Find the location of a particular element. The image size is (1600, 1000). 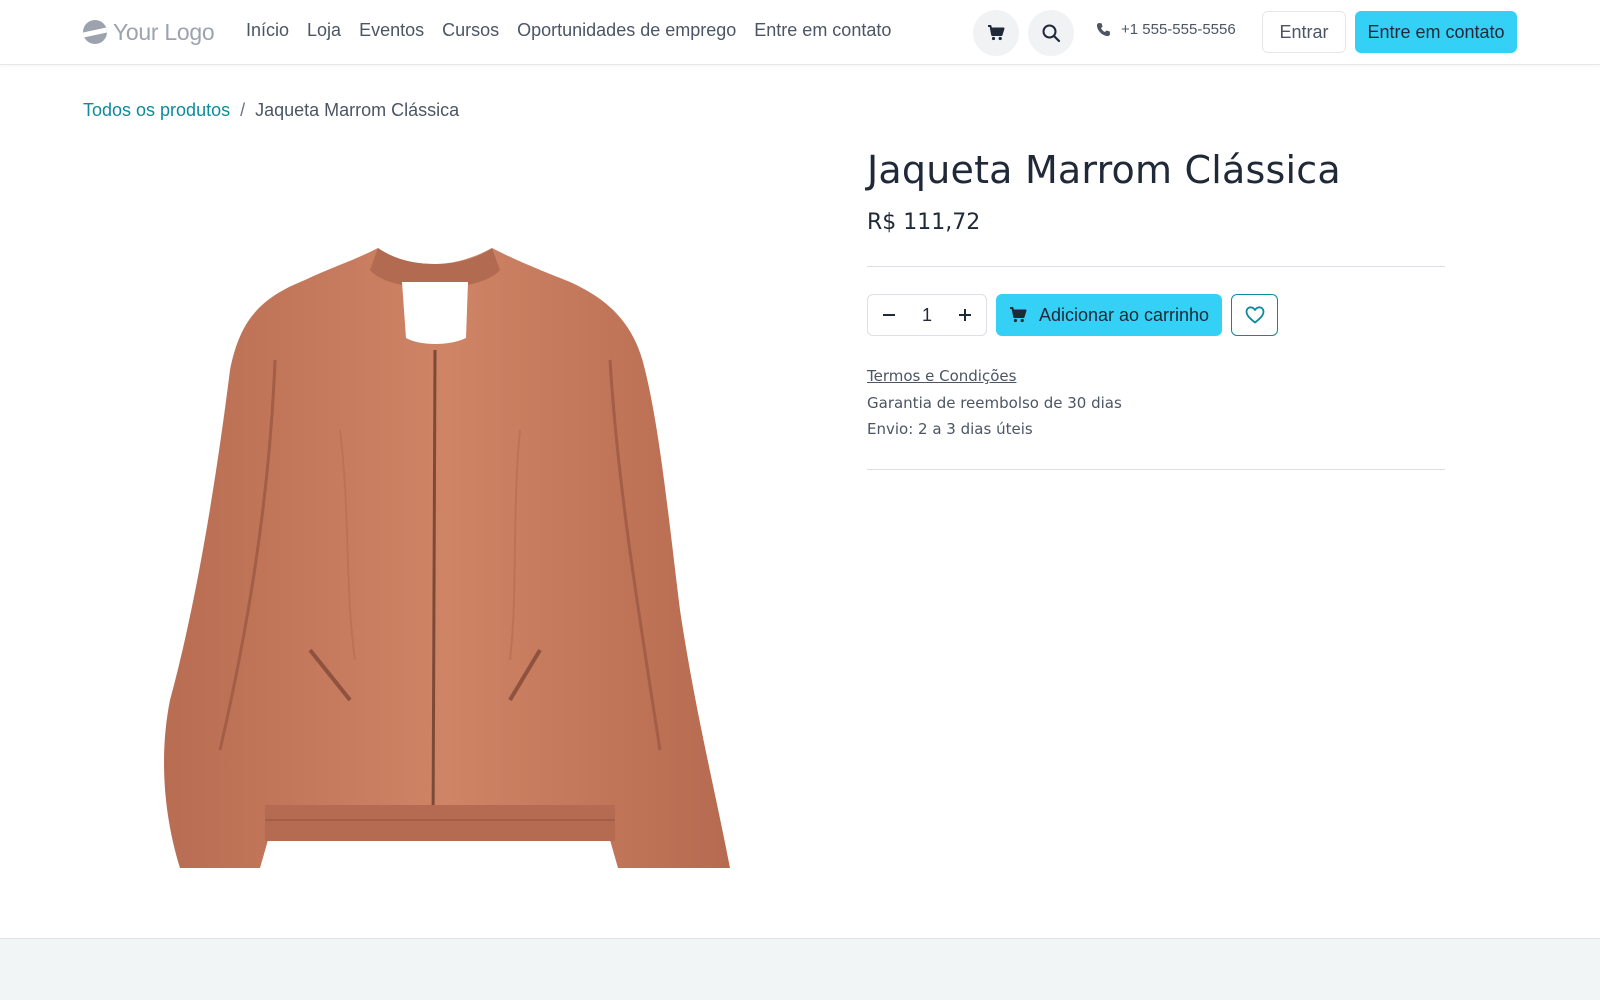

nav-item-inicio: Início is located at coordinates (267, 30).